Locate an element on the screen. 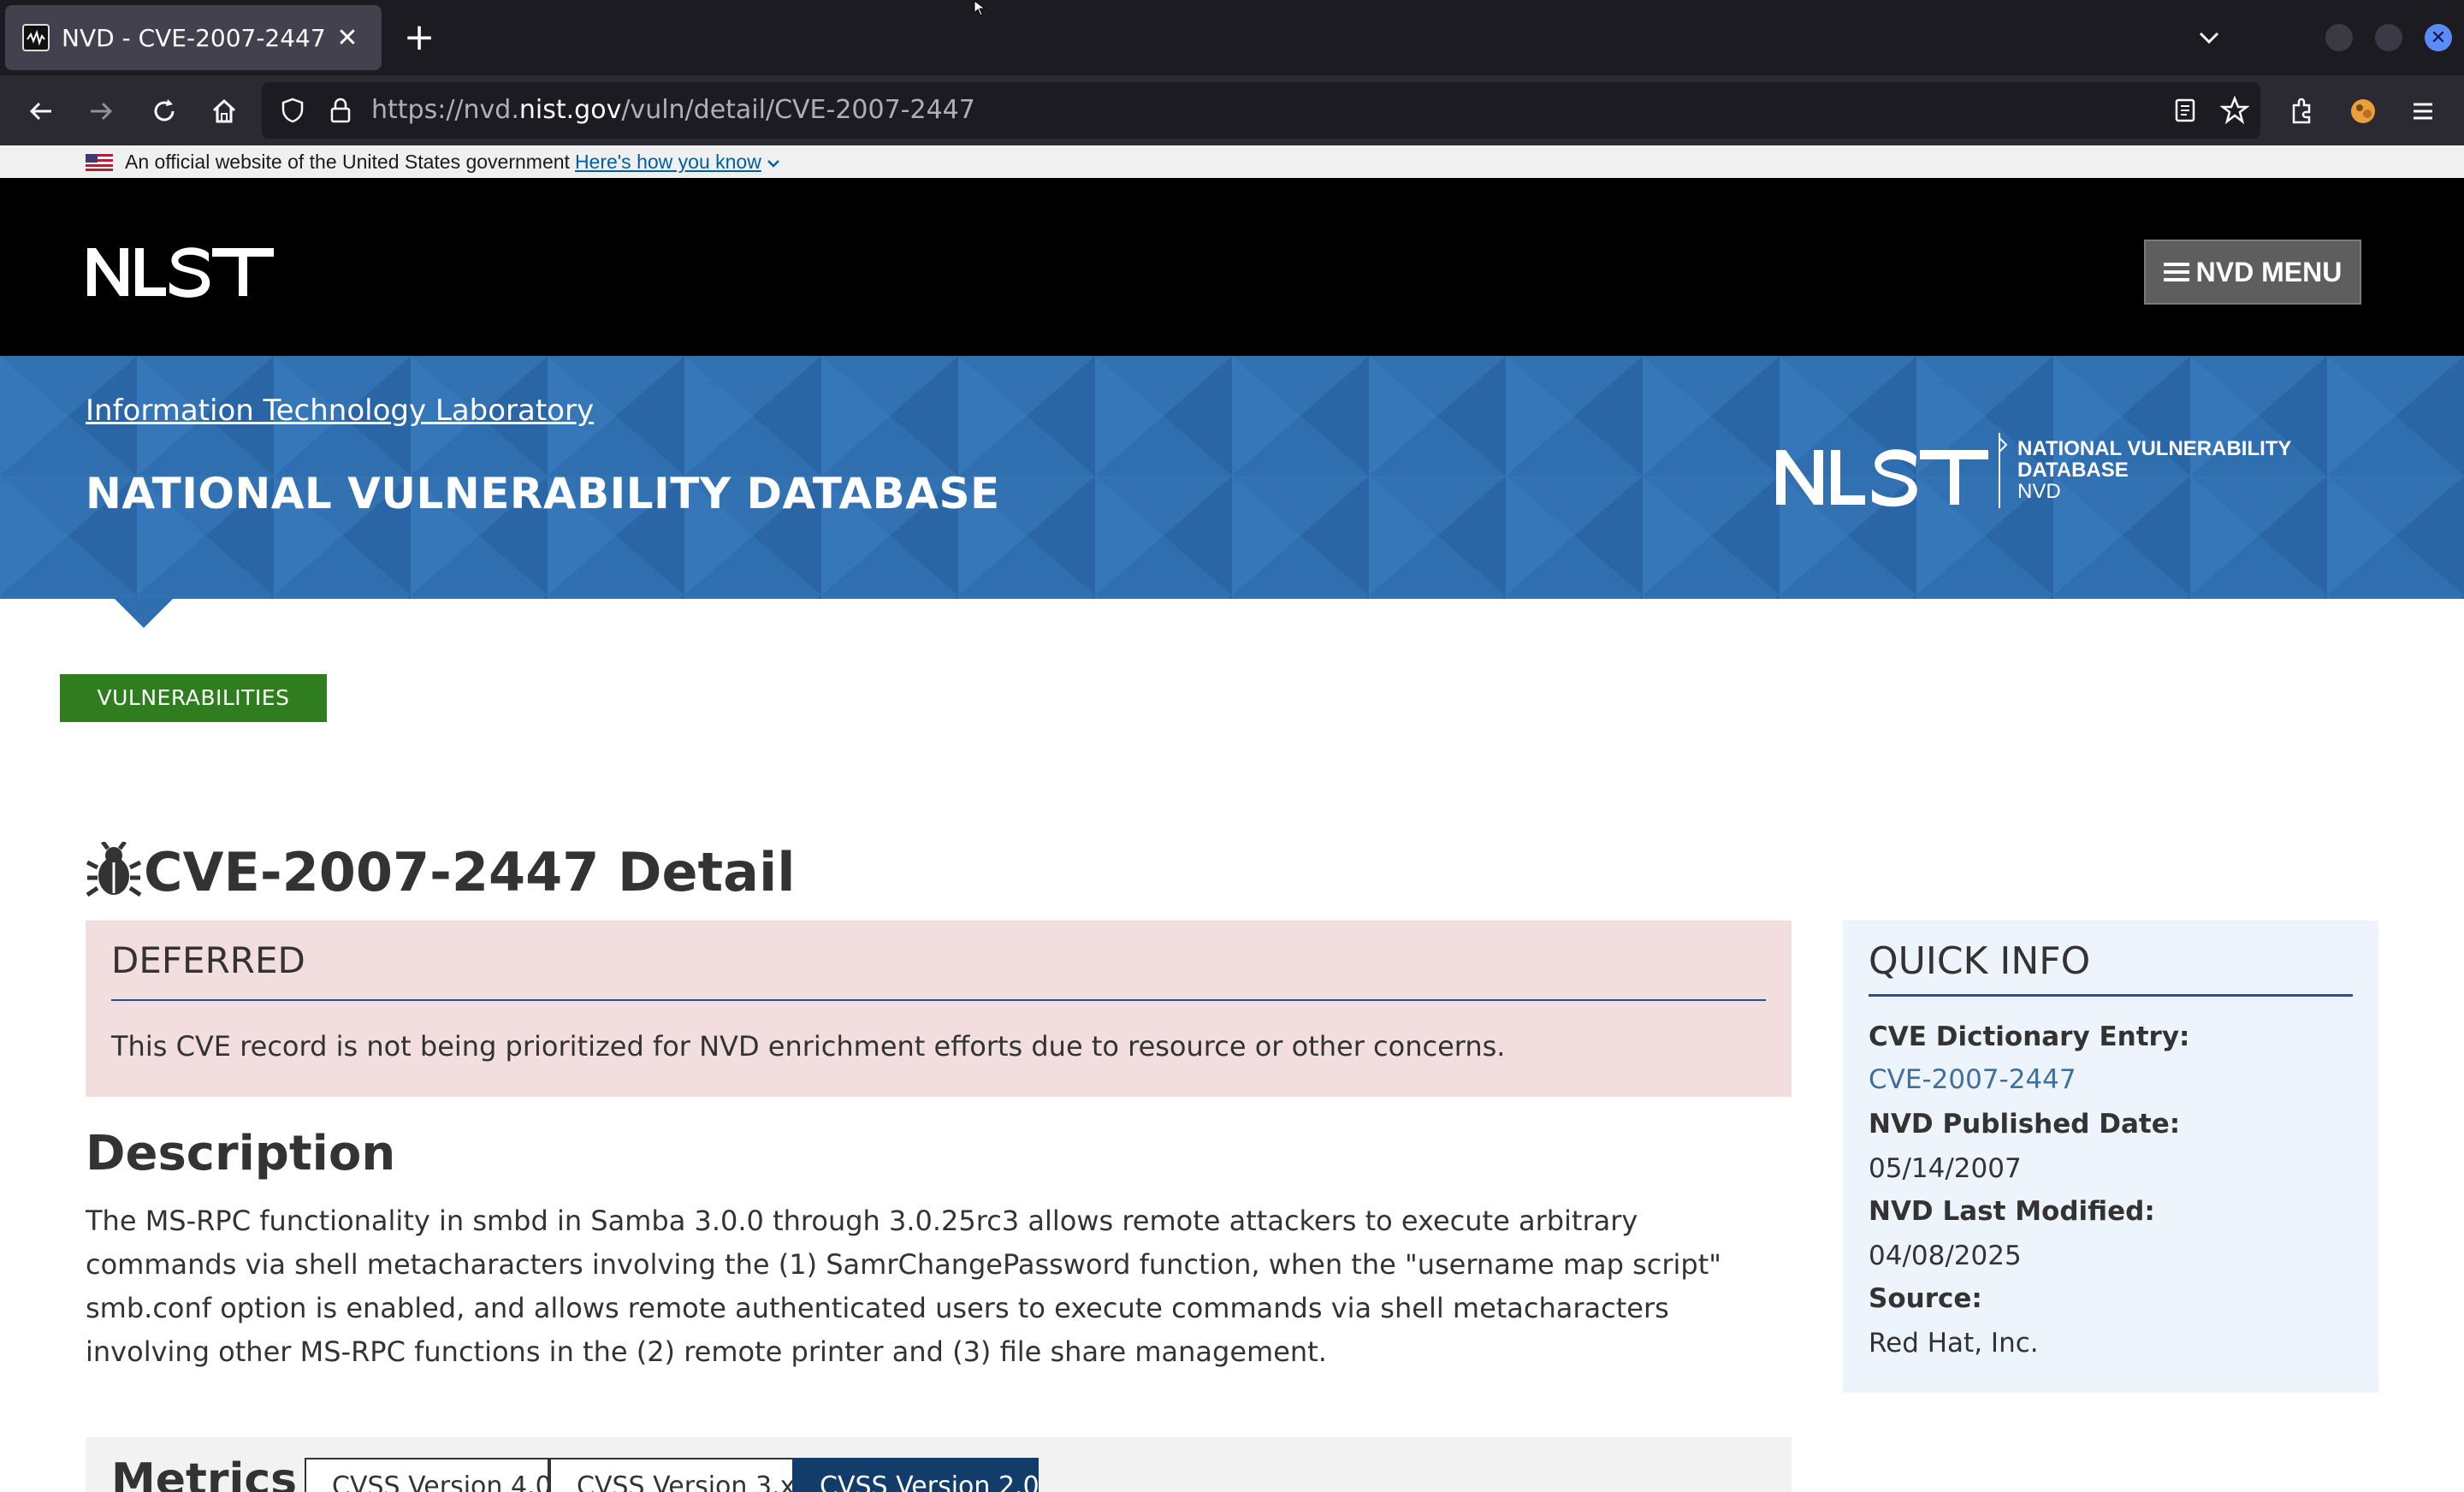 The width and height of the screenshot is (2464, 1492). new-tab-icon: + is located at coordinates (419, 37).